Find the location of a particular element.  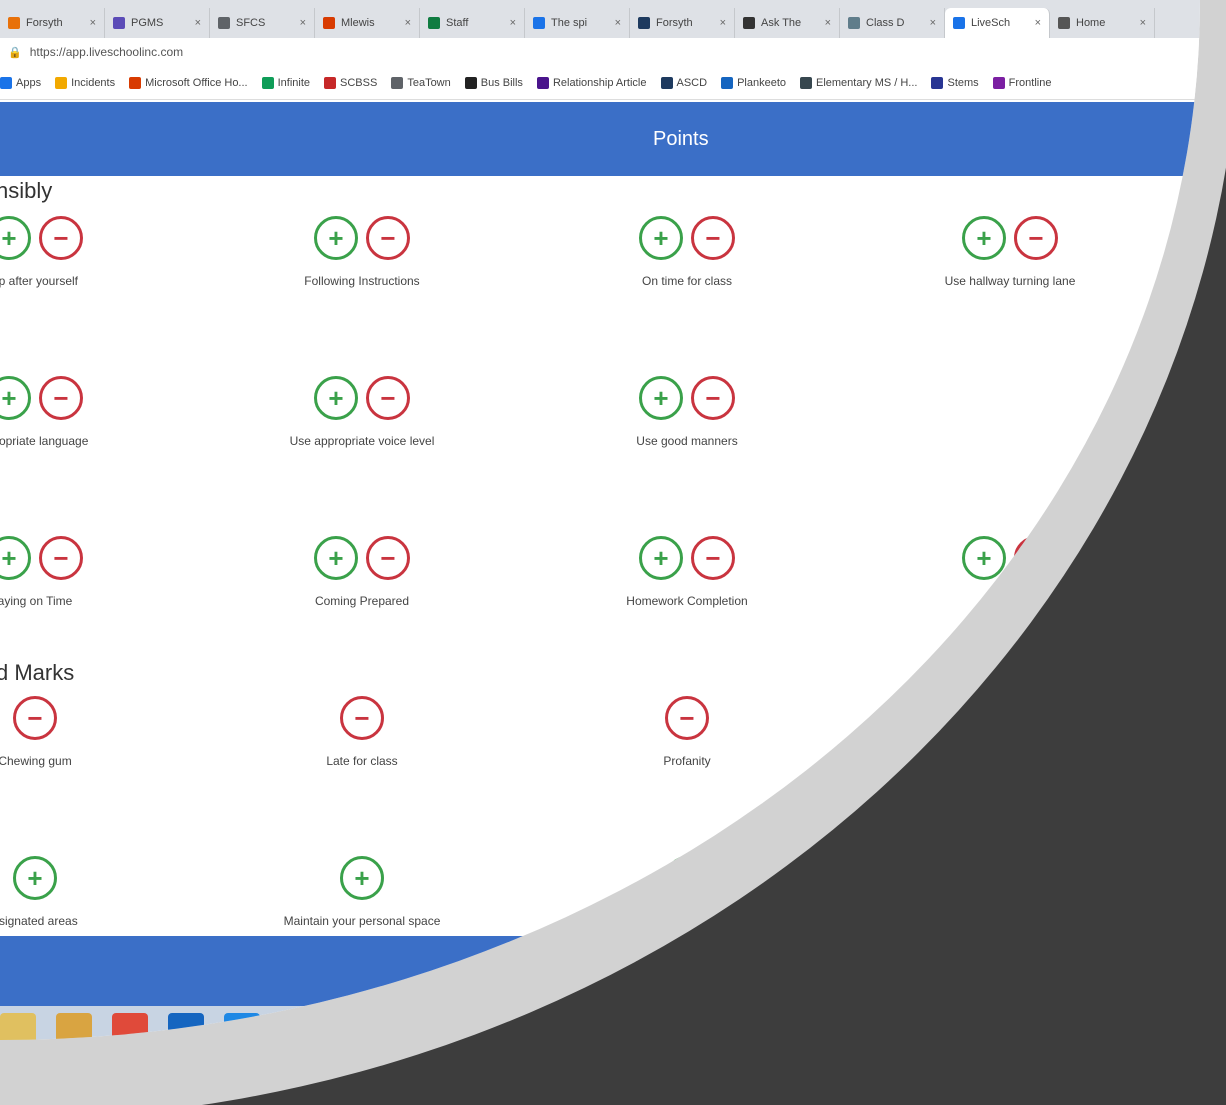

media-icon is located at coordinates (74, 1026).